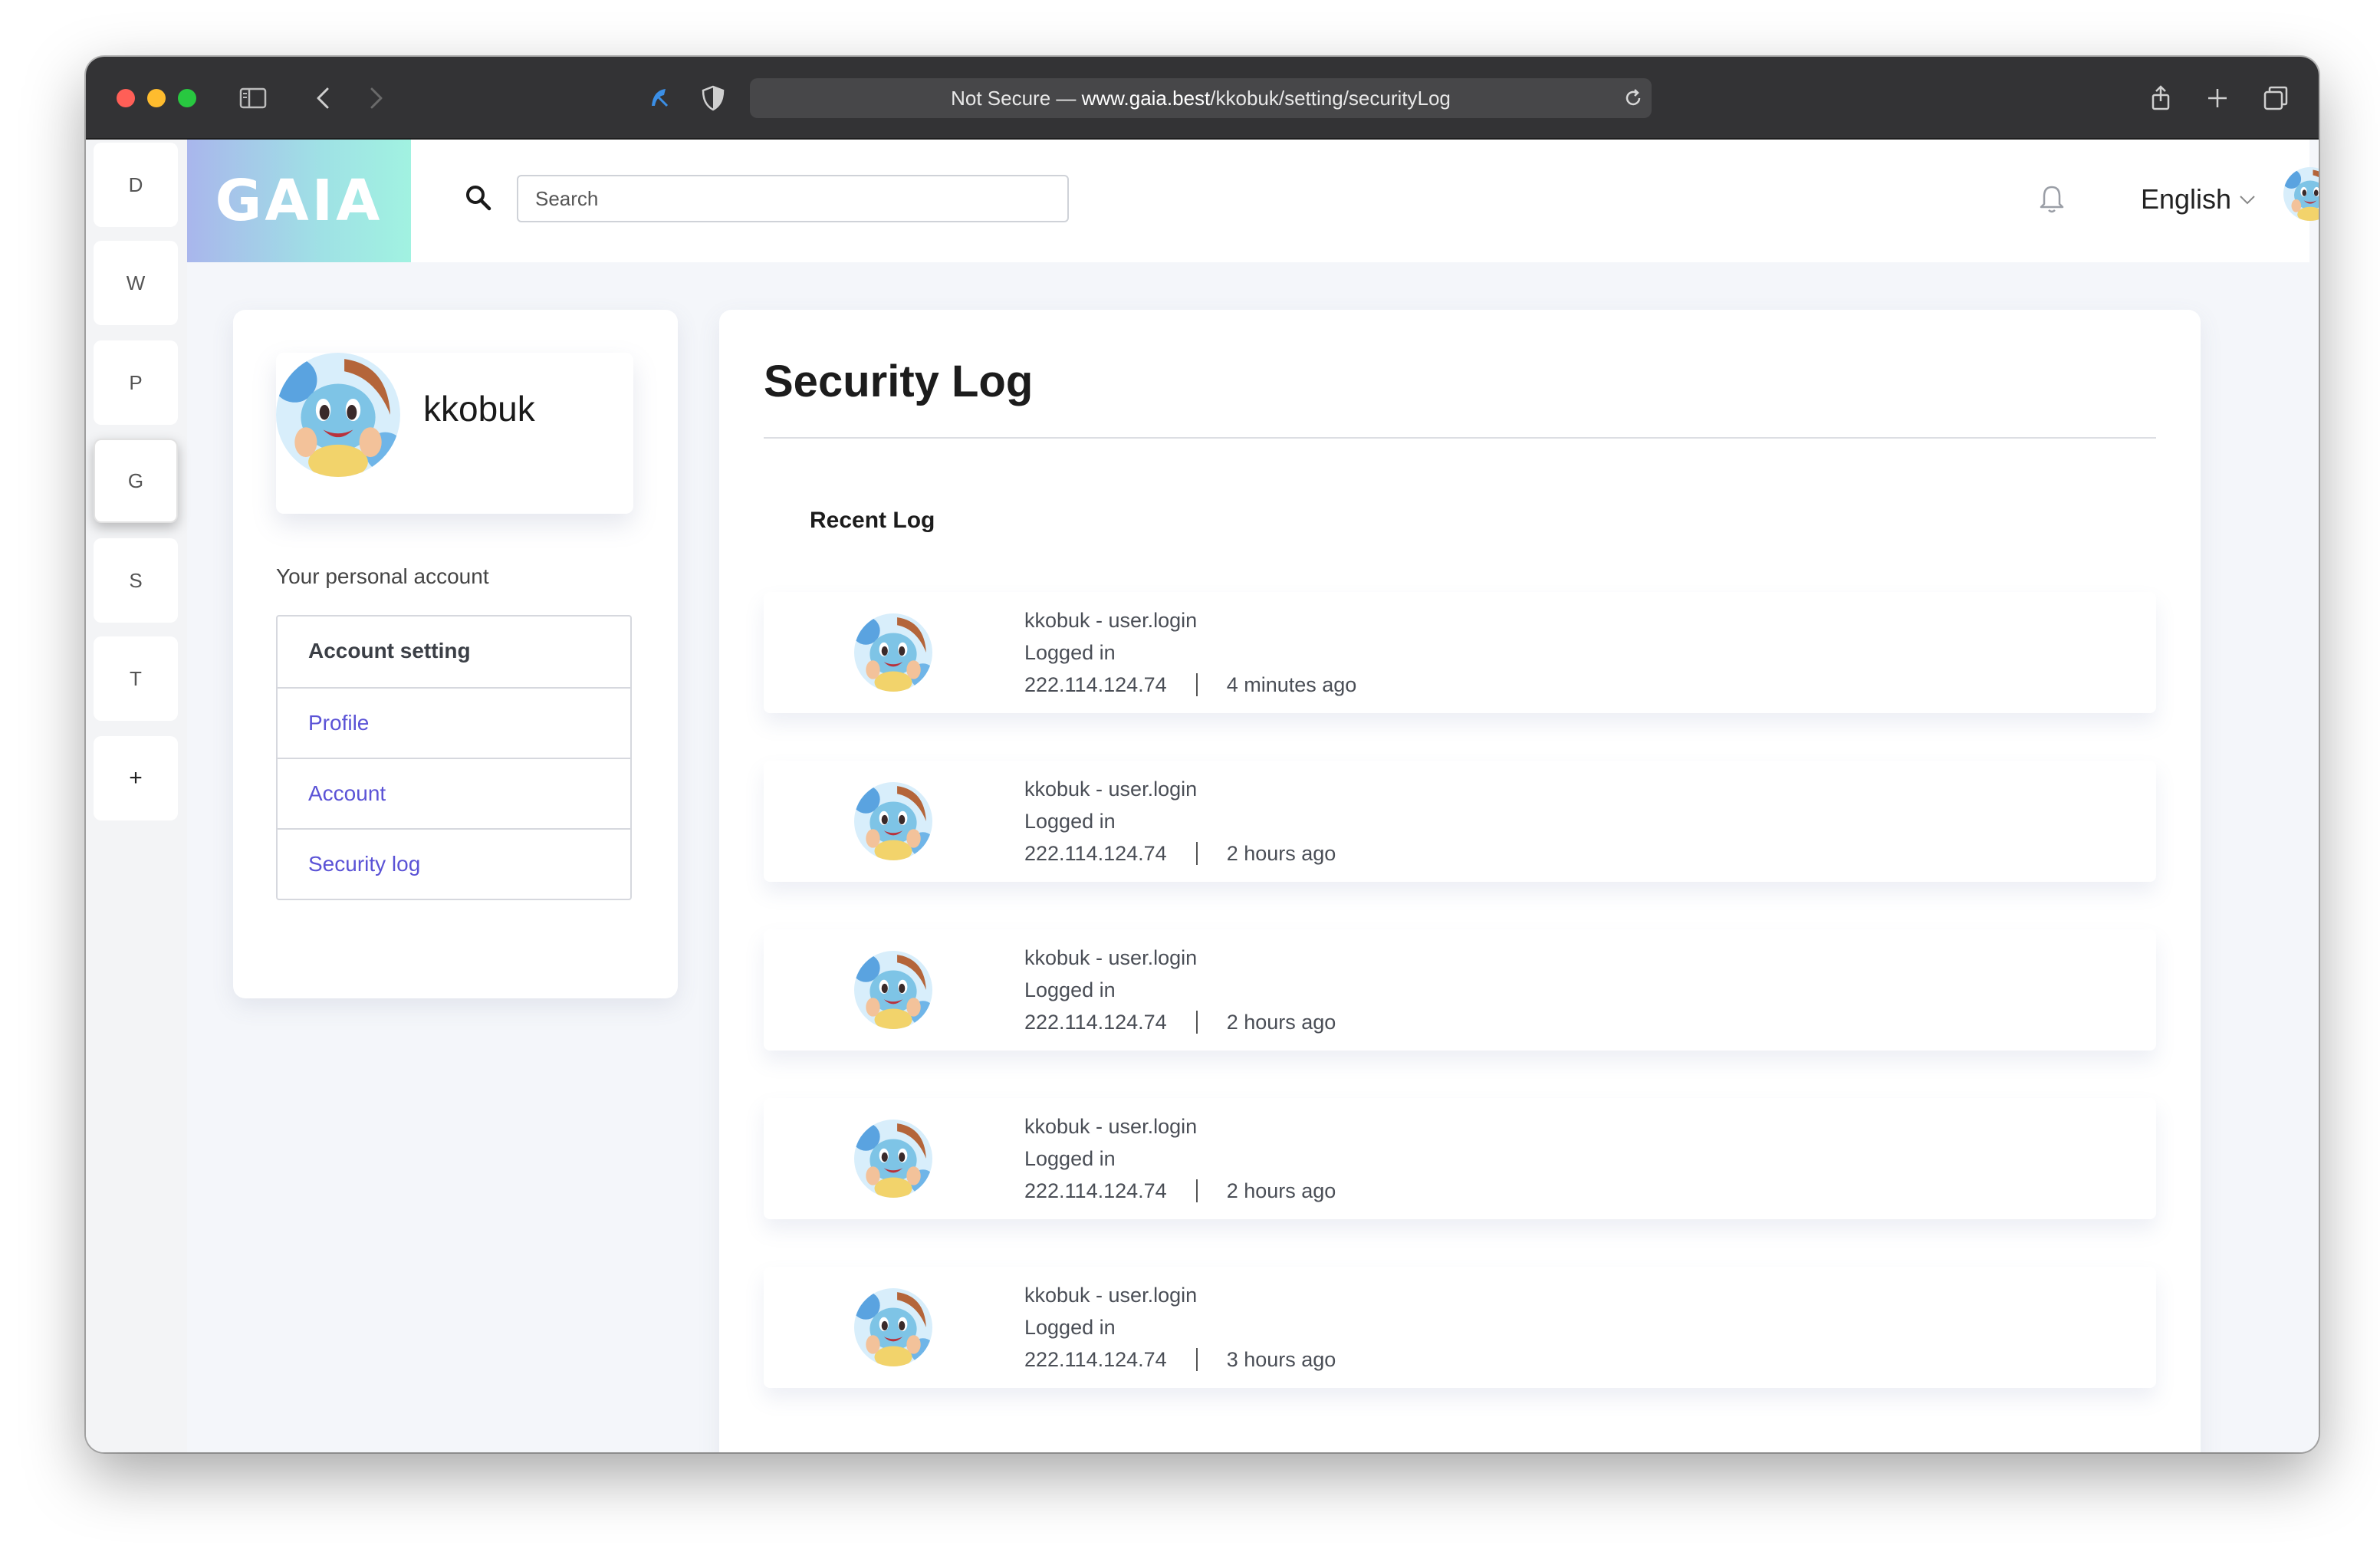  Describe the element at coordinates (390, 651) in the screenshot. I see `menu-header-account-setting: Account setting` at that location.